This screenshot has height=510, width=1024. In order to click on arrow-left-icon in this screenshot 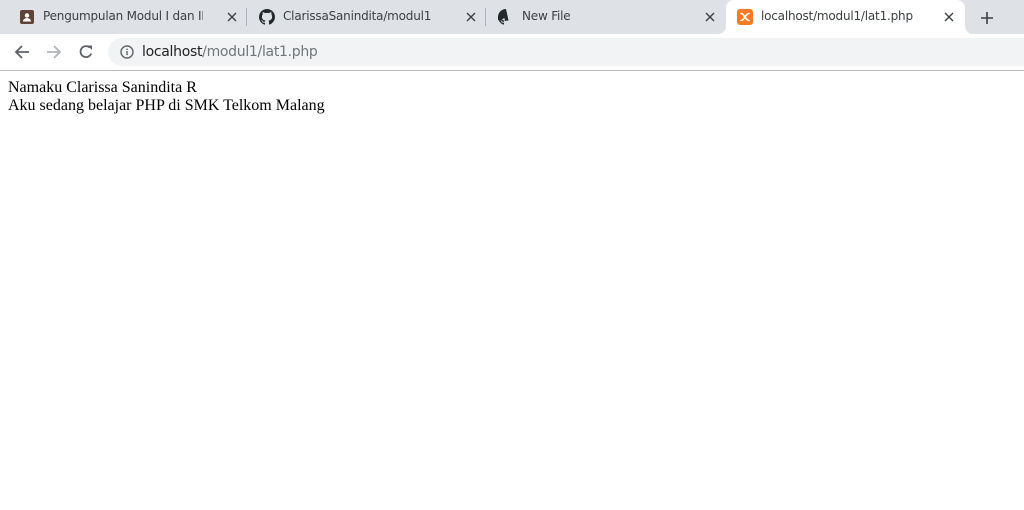, I will do `click(22, 52)`.